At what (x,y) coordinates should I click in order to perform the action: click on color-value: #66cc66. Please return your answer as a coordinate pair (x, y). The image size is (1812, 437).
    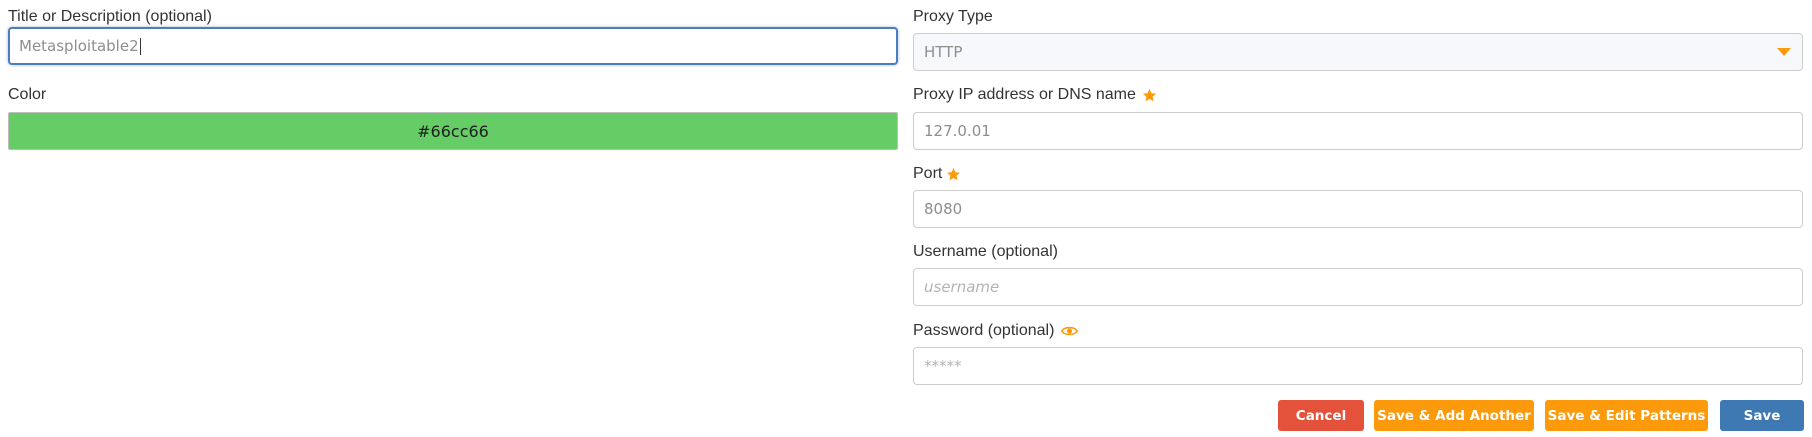
    Looking at the image, I should click on (453, 131).